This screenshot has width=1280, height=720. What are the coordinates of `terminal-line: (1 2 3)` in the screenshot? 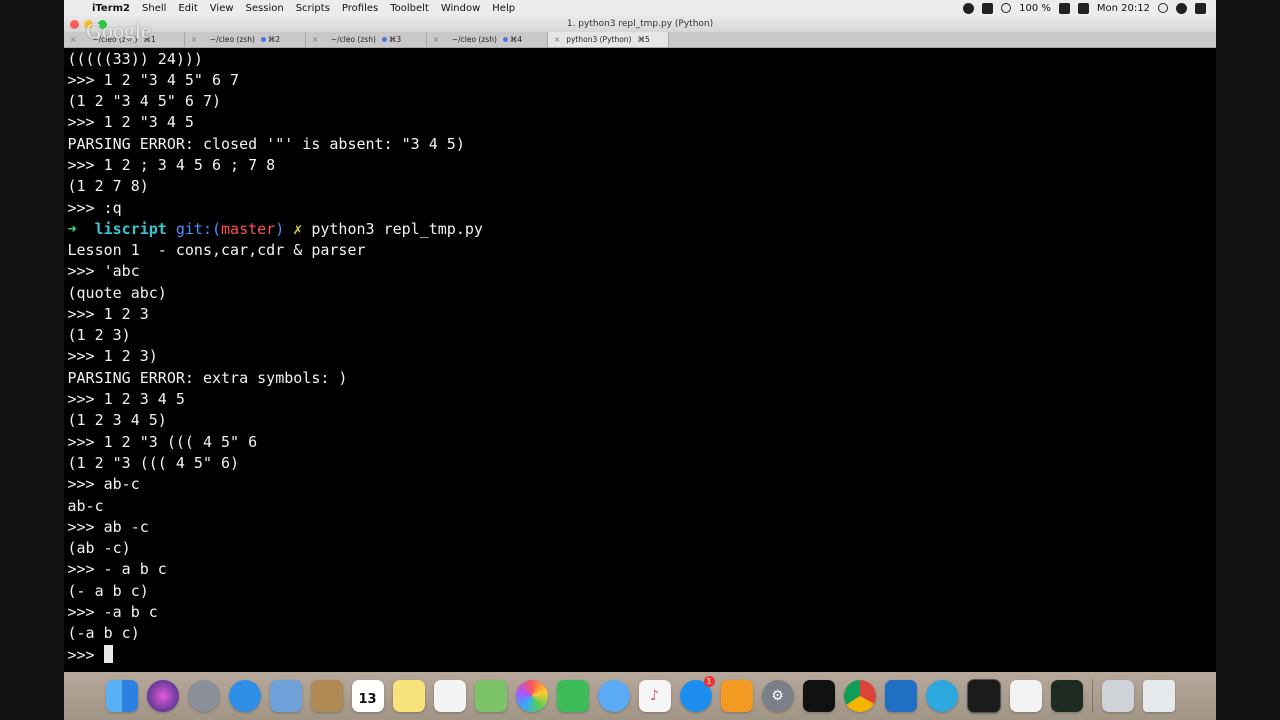 It's located at (99, 335).